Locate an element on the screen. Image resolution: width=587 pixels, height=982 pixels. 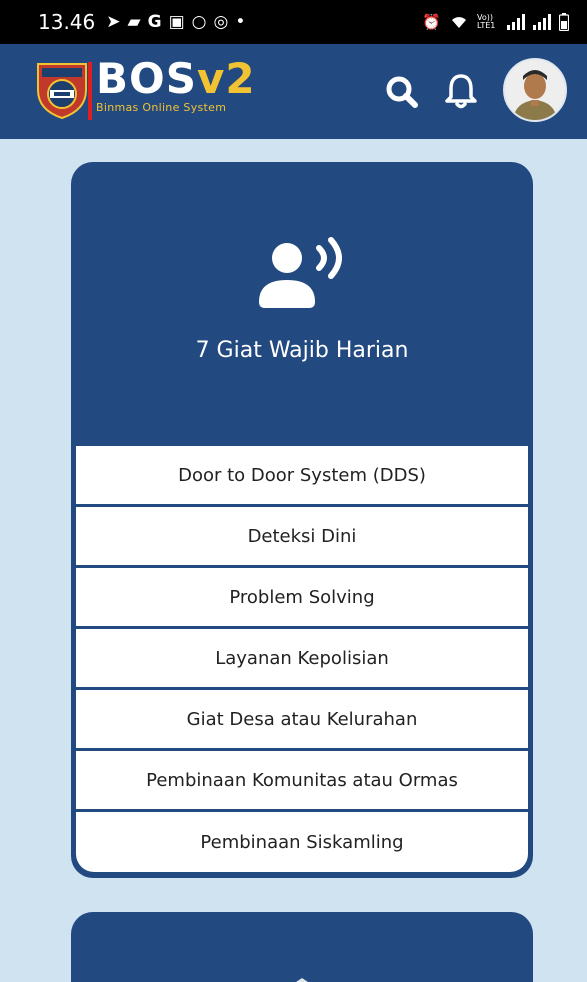
brand-title: BOSv2 is located at coordinates (176, 79).